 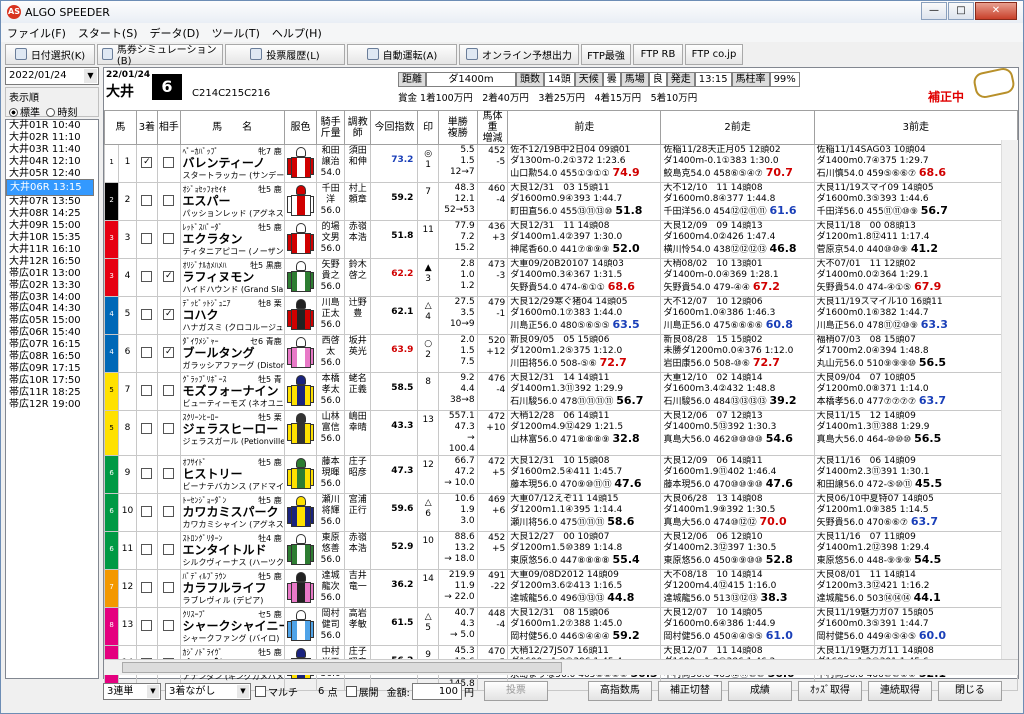 I want to click on mark-cell: 7, so click(x=428, y=201).